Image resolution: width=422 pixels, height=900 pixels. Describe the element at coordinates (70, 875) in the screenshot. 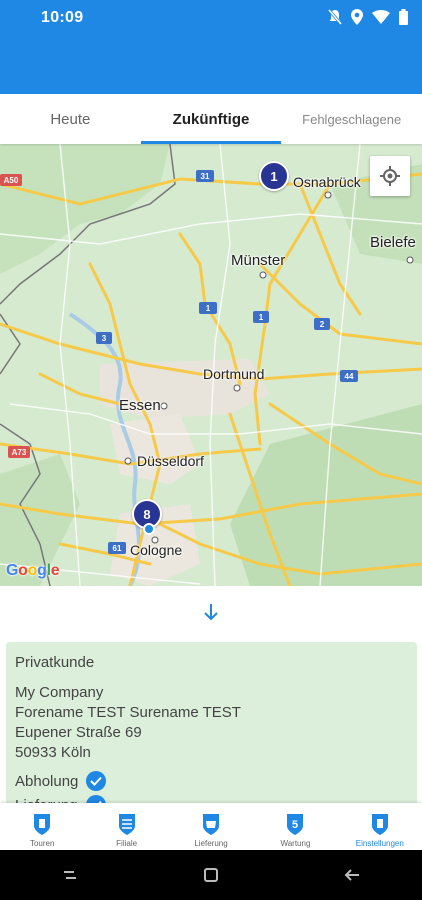

I see `recents-icon` at that location.